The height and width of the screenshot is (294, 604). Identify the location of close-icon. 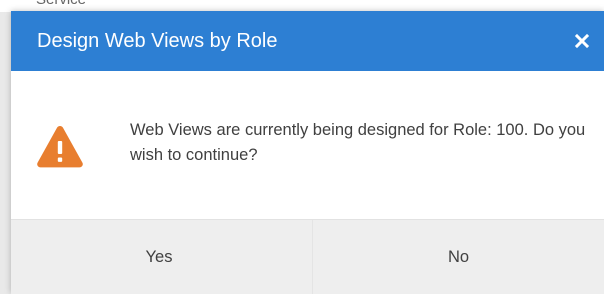
(582, 41).